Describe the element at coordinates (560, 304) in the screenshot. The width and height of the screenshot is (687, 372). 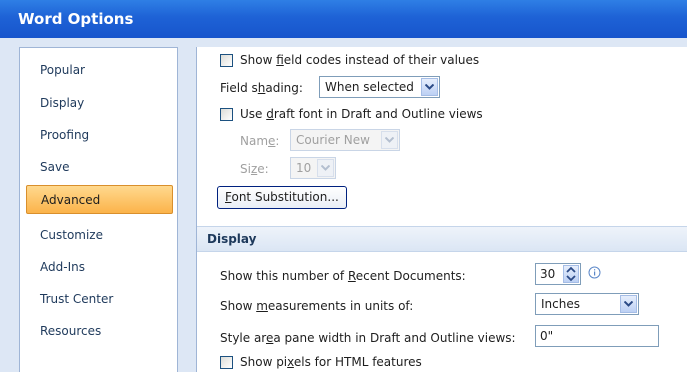
I see `measurement-units-value: Inches` at that location.